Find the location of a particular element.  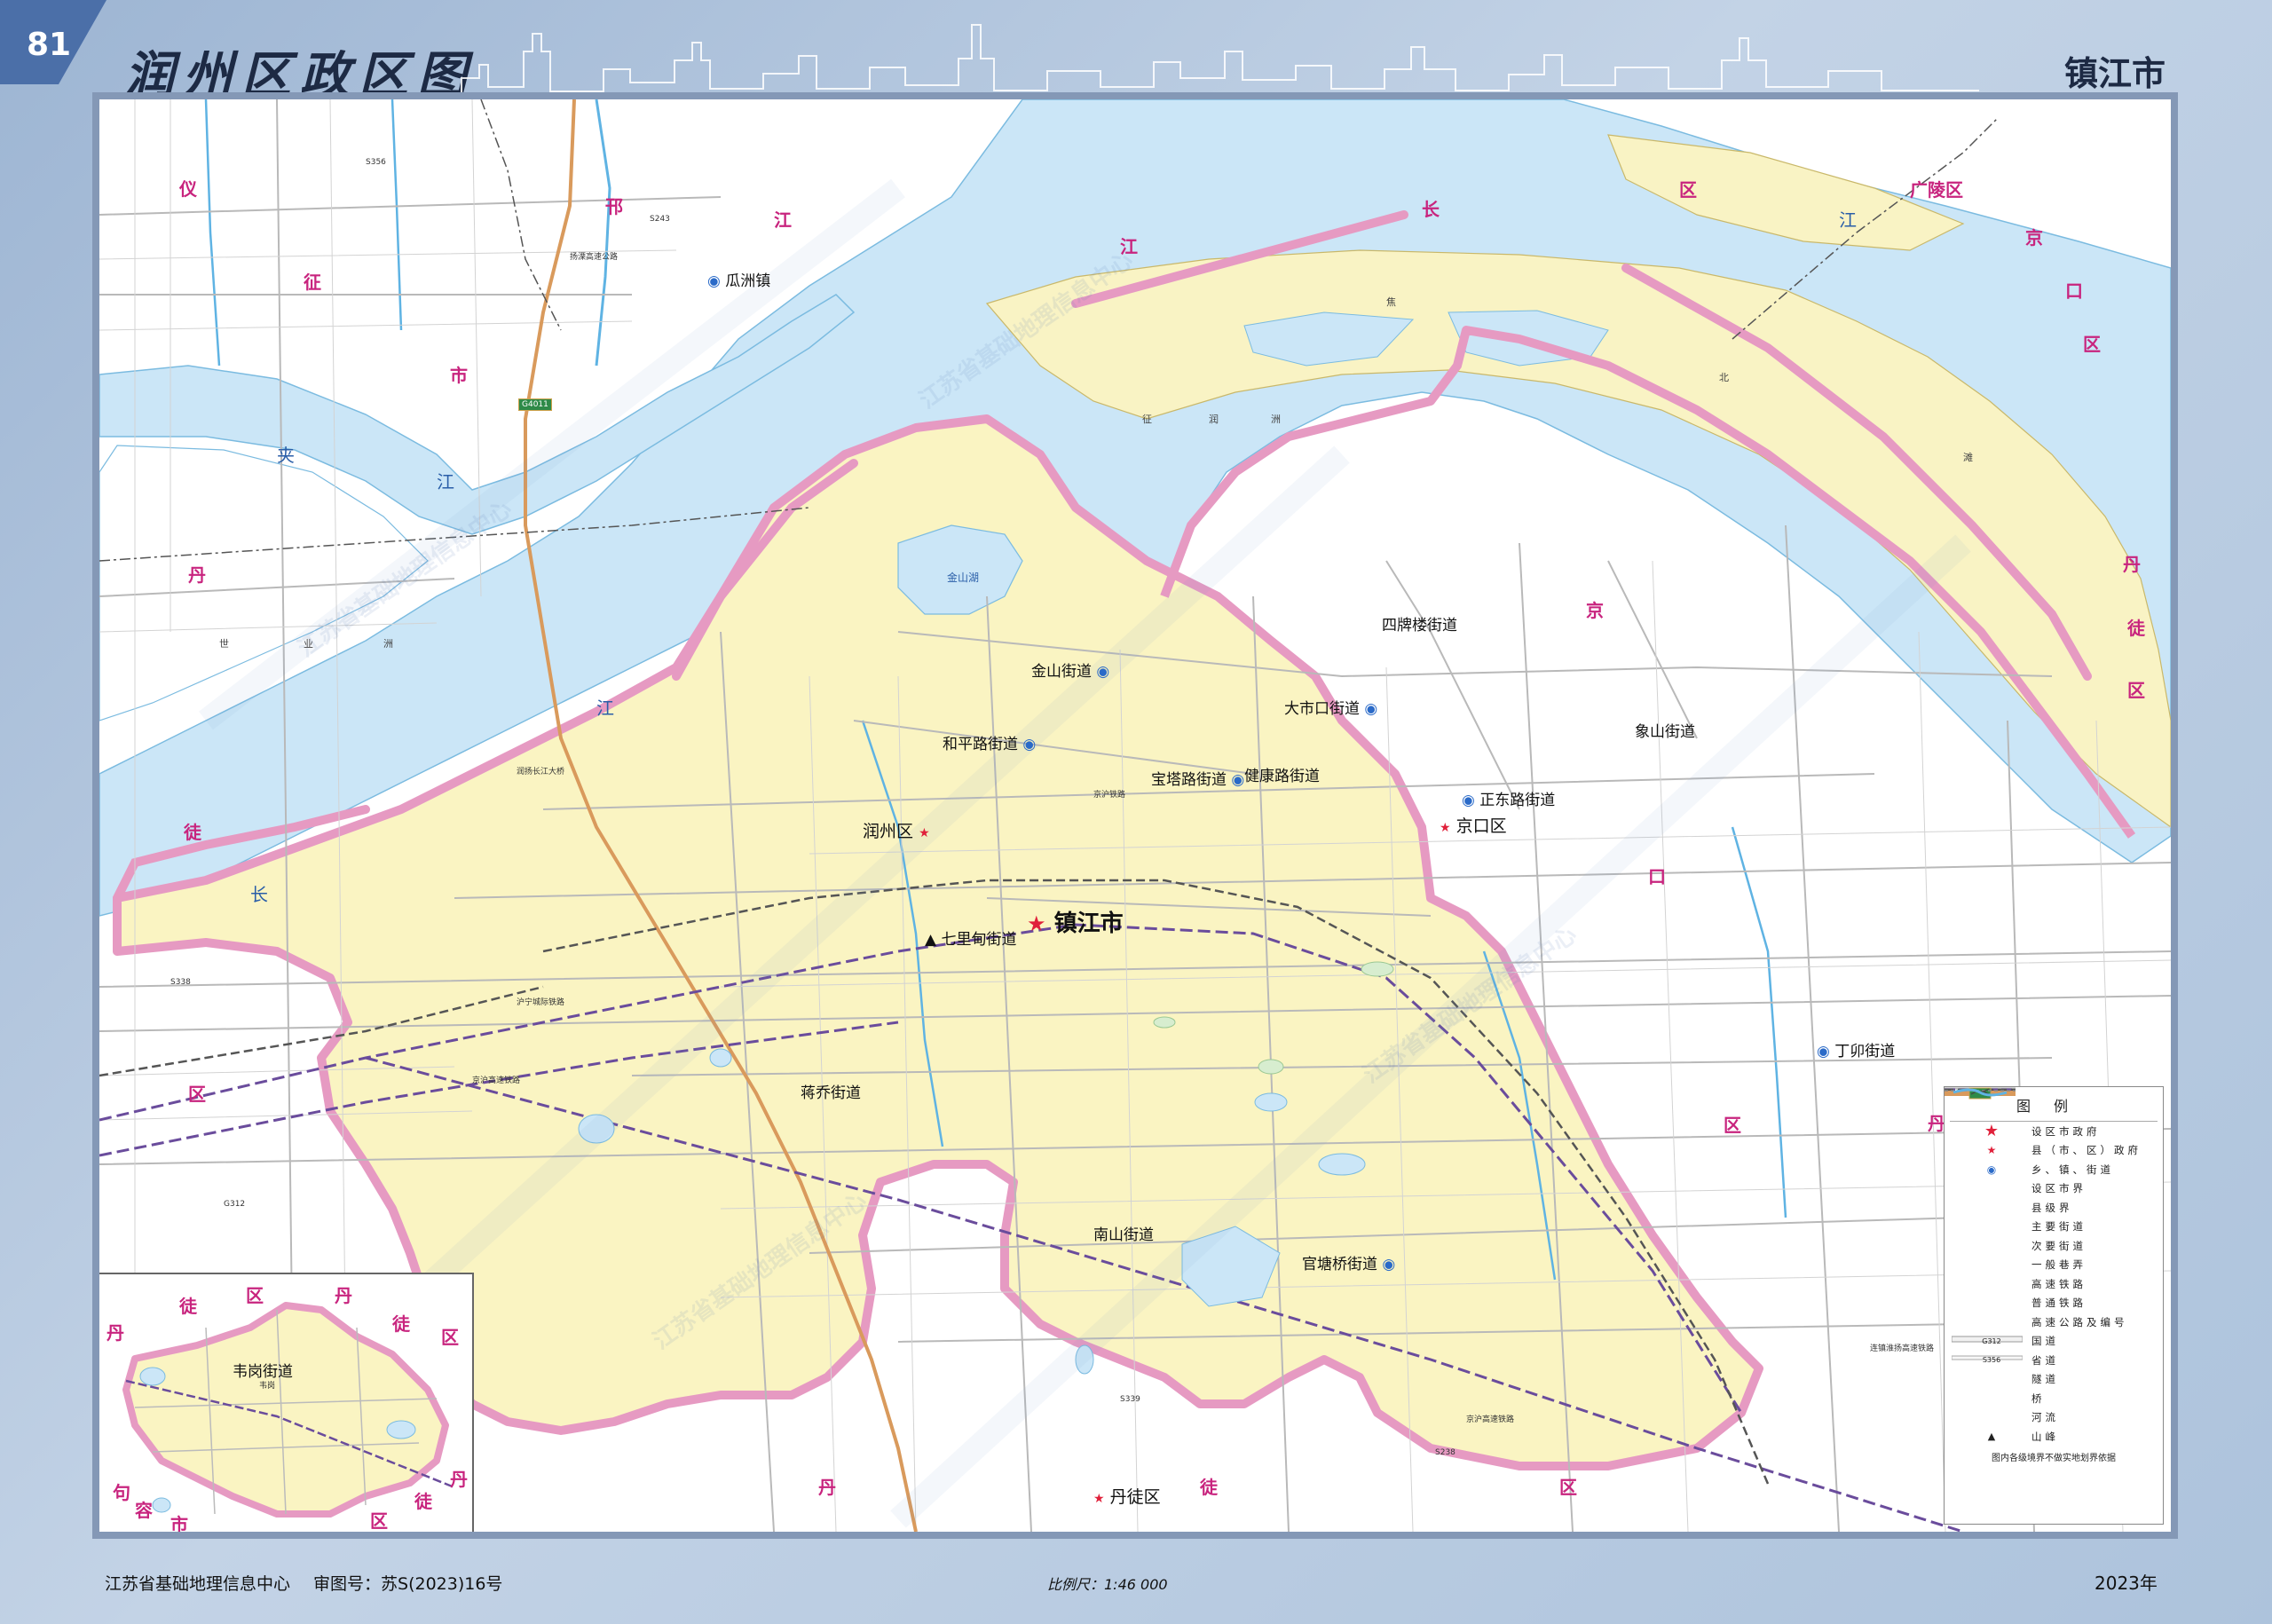

page-number-badge: 81 is located at coordinates (53, 42).